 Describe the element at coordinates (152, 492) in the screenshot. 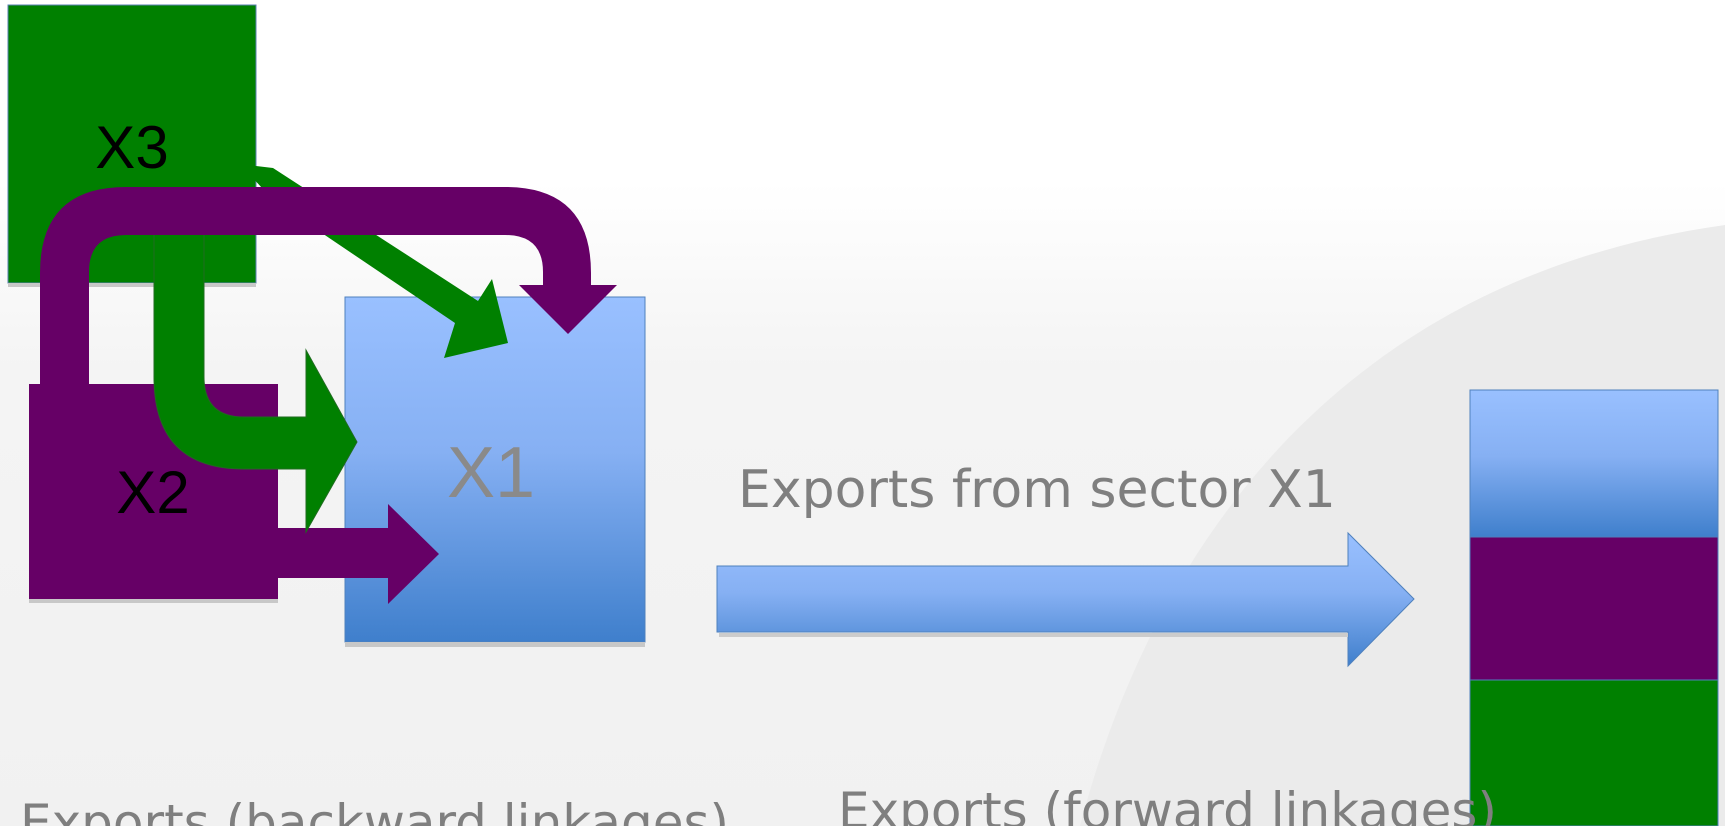

I see `x2-label: X2` at that location.